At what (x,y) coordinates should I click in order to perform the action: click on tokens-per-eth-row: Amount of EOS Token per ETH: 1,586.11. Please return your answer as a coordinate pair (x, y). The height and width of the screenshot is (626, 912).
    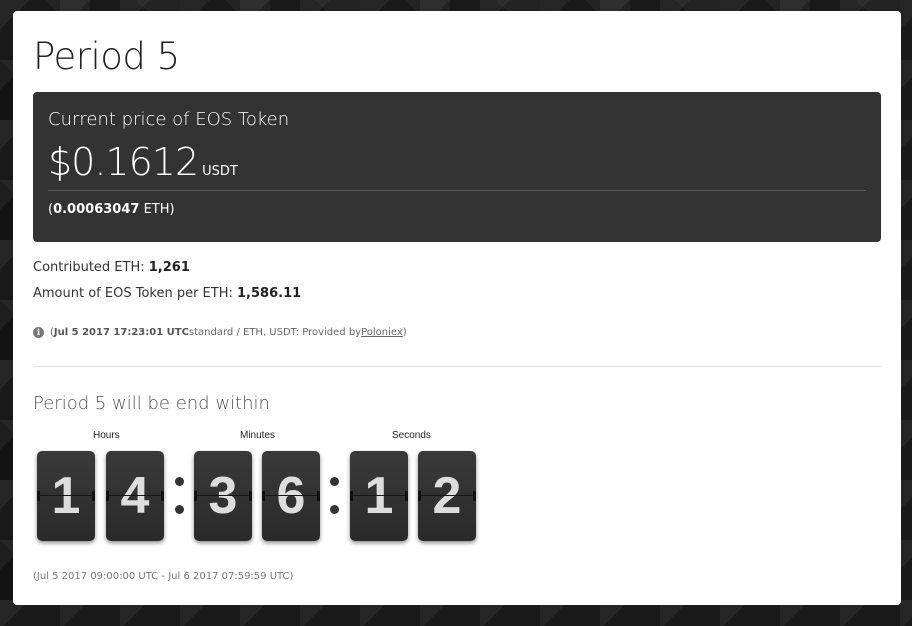
    Looking at the image, I should click on (167, 298).